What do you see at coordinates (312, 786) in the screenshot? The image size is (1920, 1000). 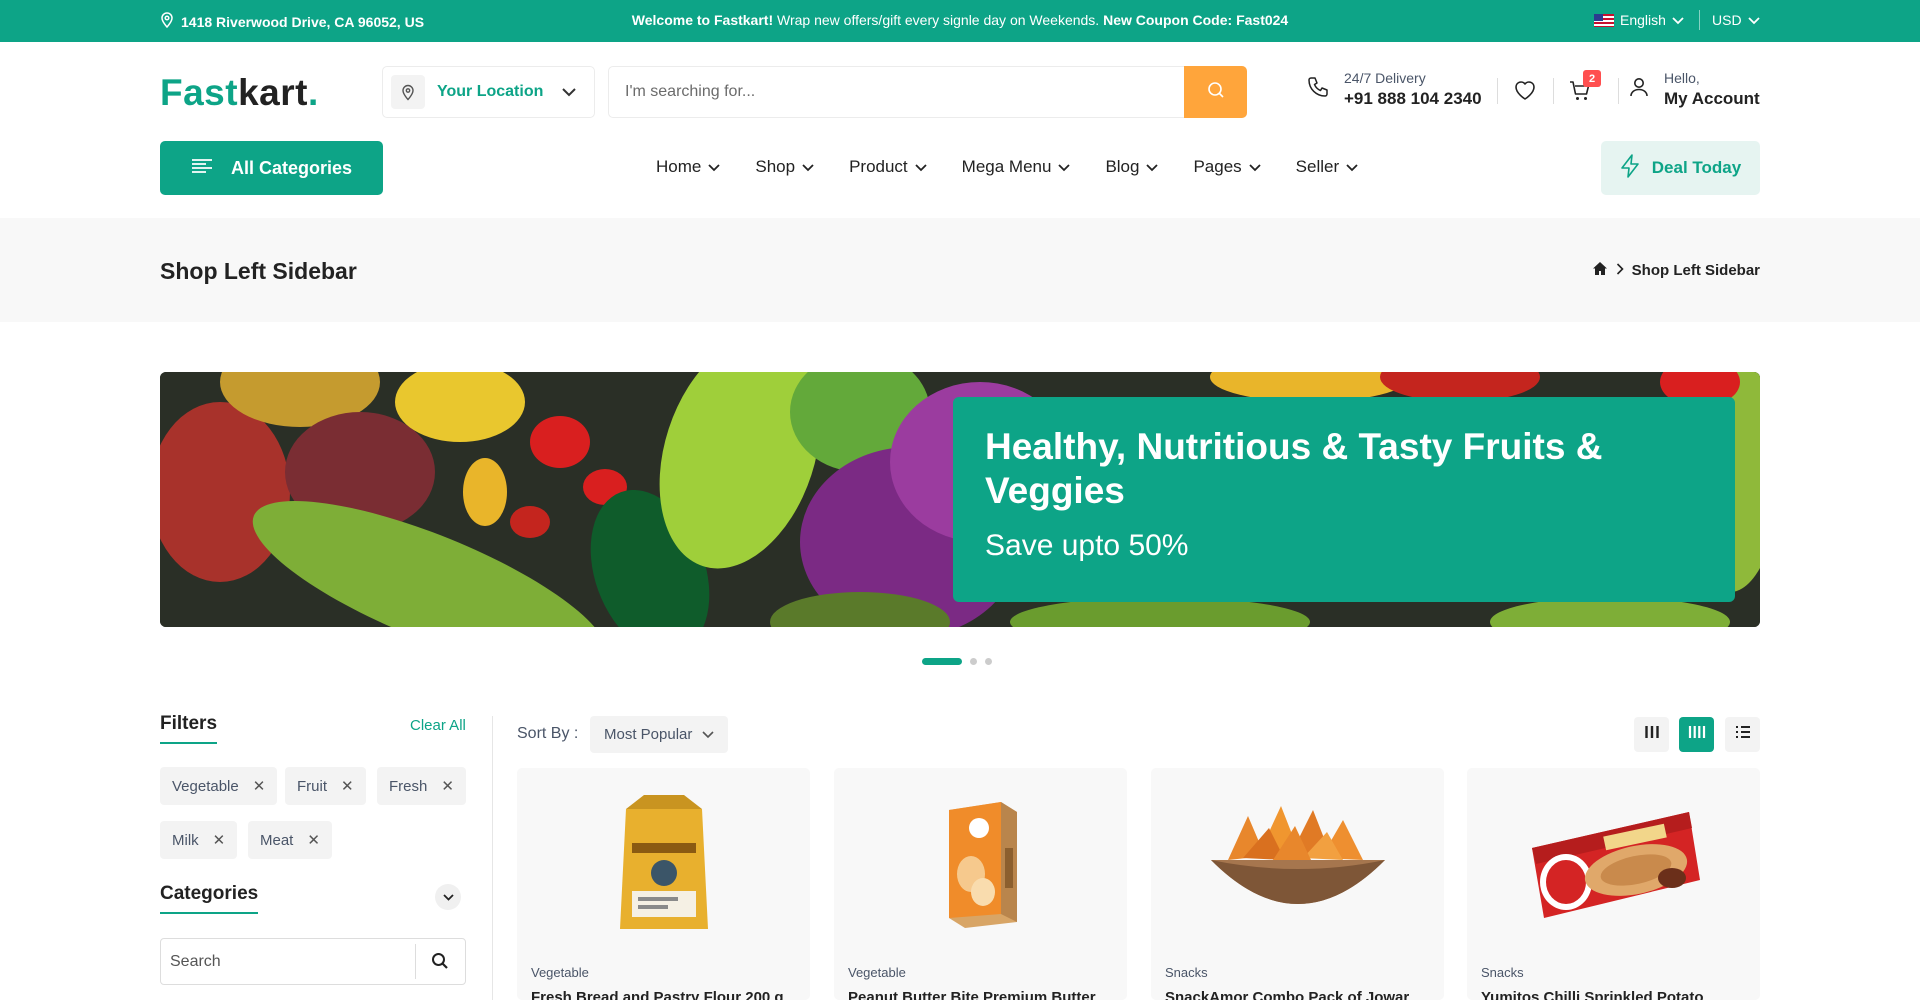 I see `chip-label: Fruit` at bounding box center [312, 786].